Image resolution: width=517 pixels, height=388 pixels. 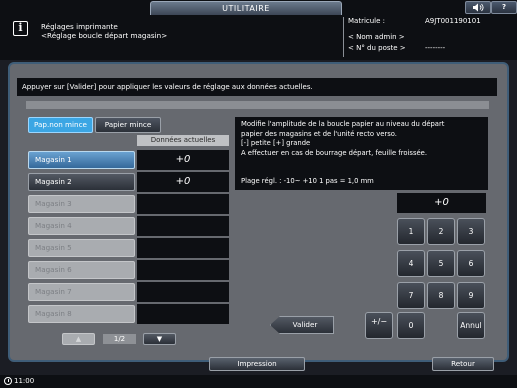 I want to click on key-2: 2, so click(x=441, y=231).